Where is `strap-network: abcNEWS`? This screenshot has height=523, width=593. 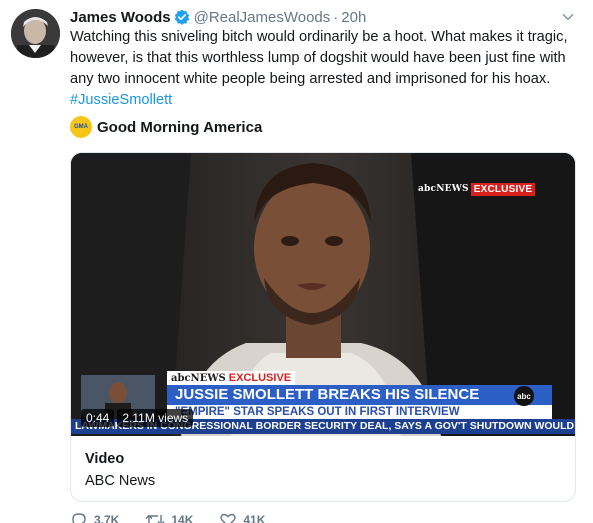 strap-network: abcNEWS is located at coordinates (198, 378).